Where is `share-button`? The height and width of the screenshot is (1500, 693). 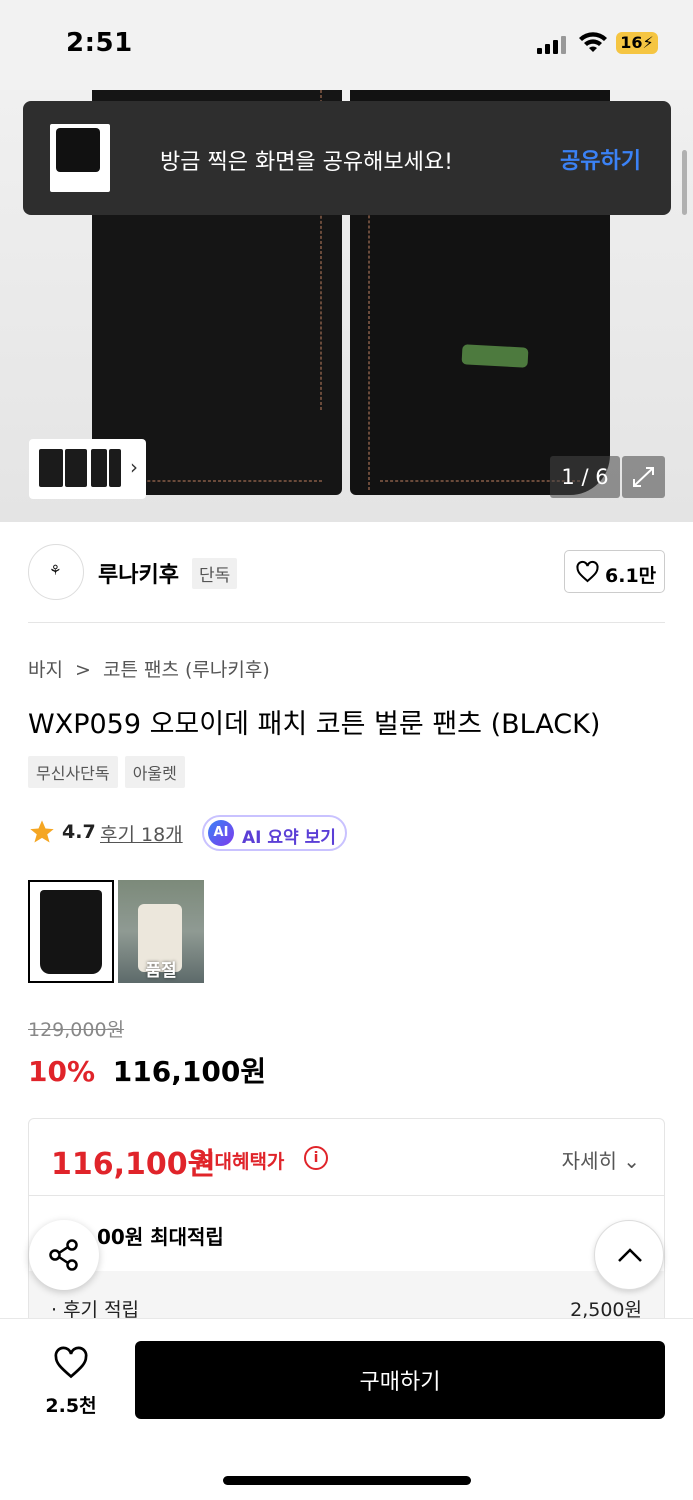 share-button is located at coordinates (64, 1255).